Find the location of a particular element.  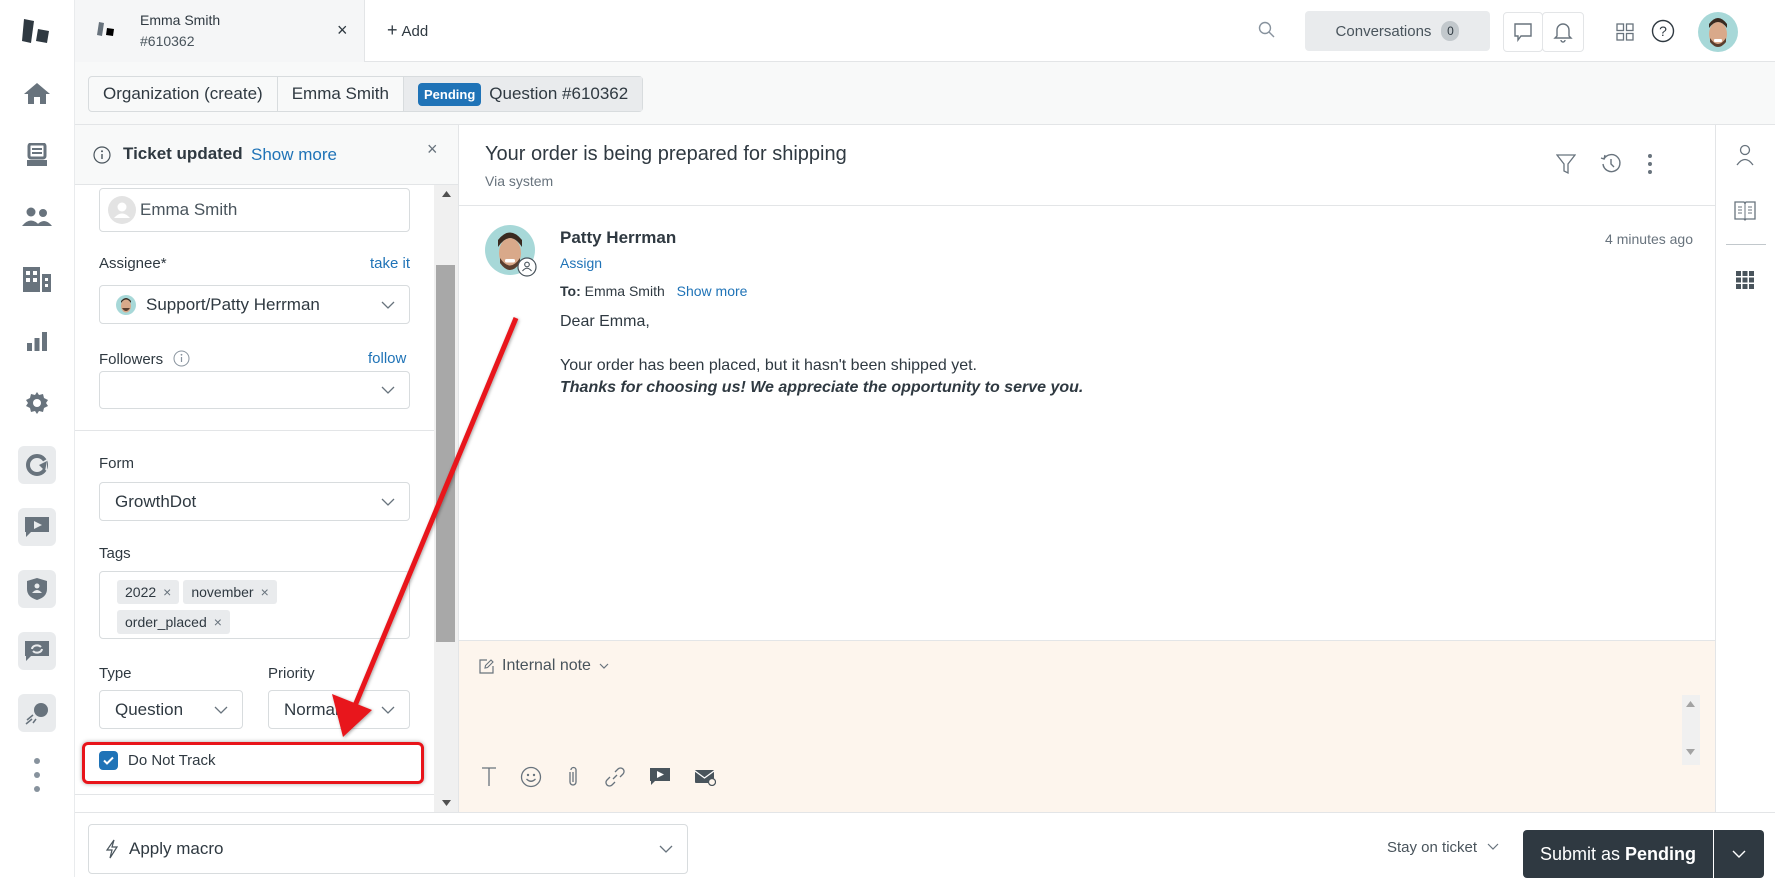

home-icon is located at coordinates (37, 93).